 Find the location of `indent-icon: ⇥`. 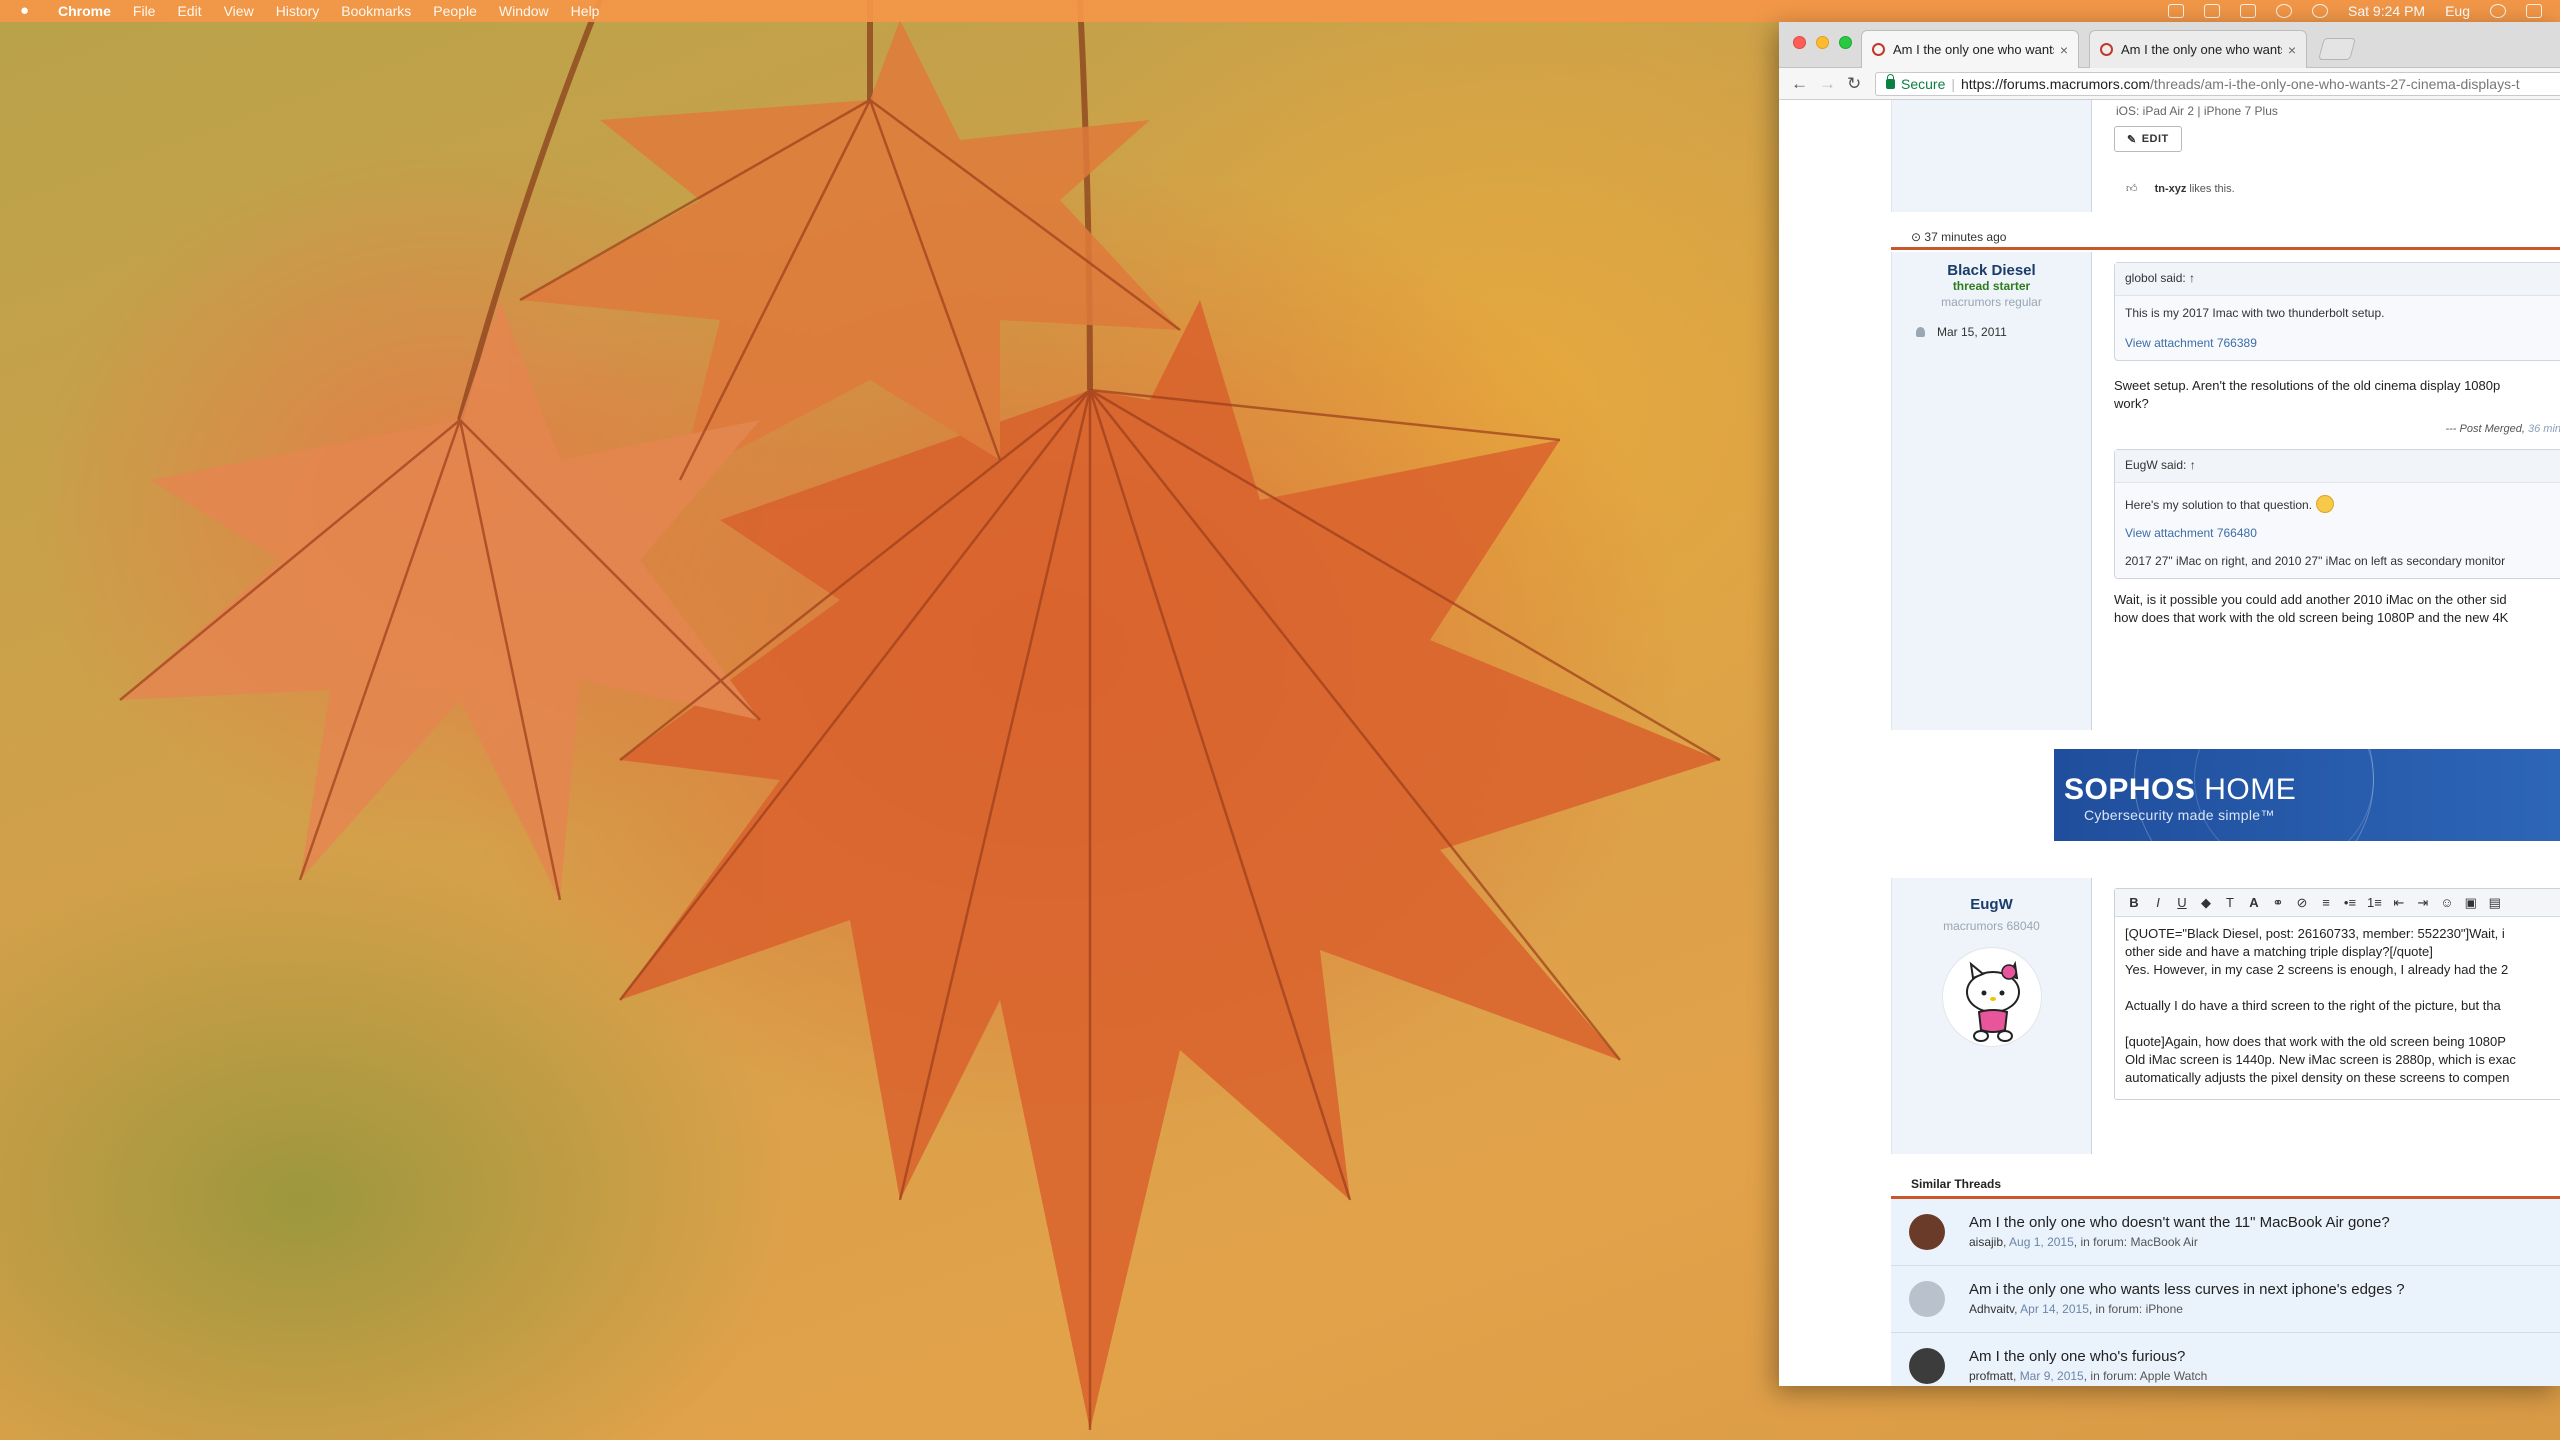

indent-icon: ⇥ is located at coordinates (2423, 903).